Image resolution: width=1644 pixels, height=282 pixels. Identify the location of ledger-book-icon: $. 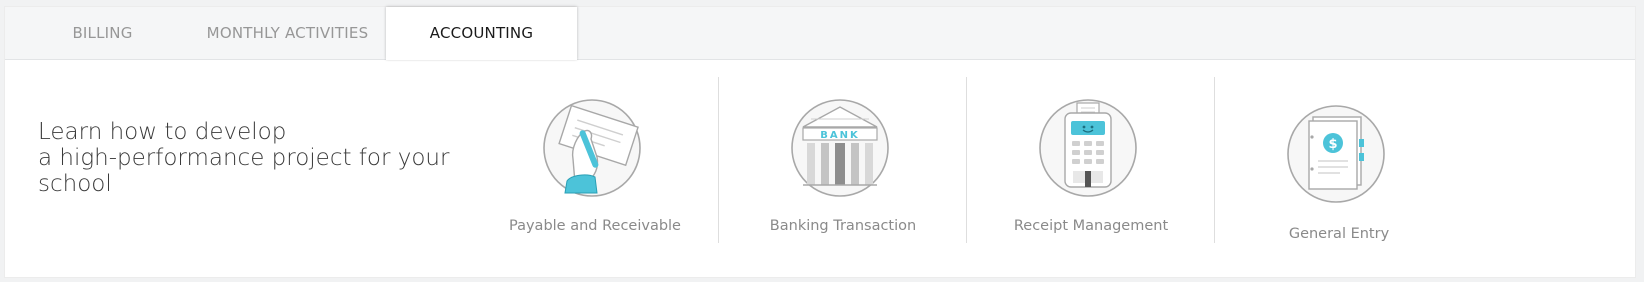
(1336, 154).